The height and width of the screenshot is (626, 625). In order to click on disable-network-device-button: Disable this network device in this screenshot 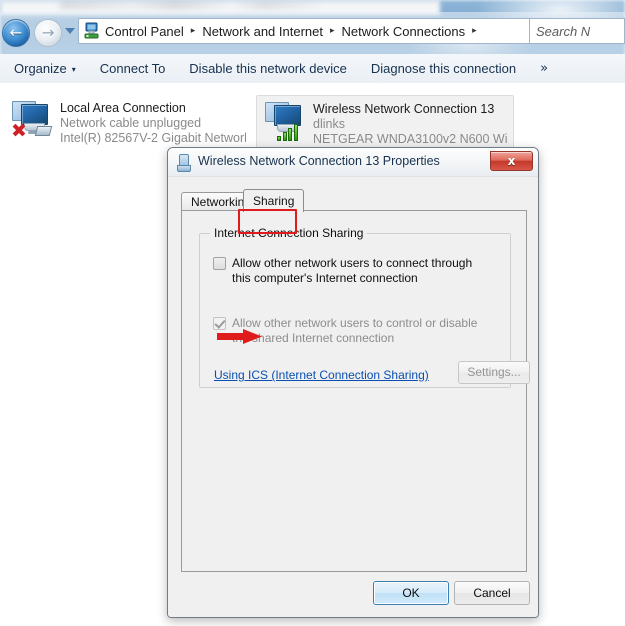, I will do `click(268, 68)`.